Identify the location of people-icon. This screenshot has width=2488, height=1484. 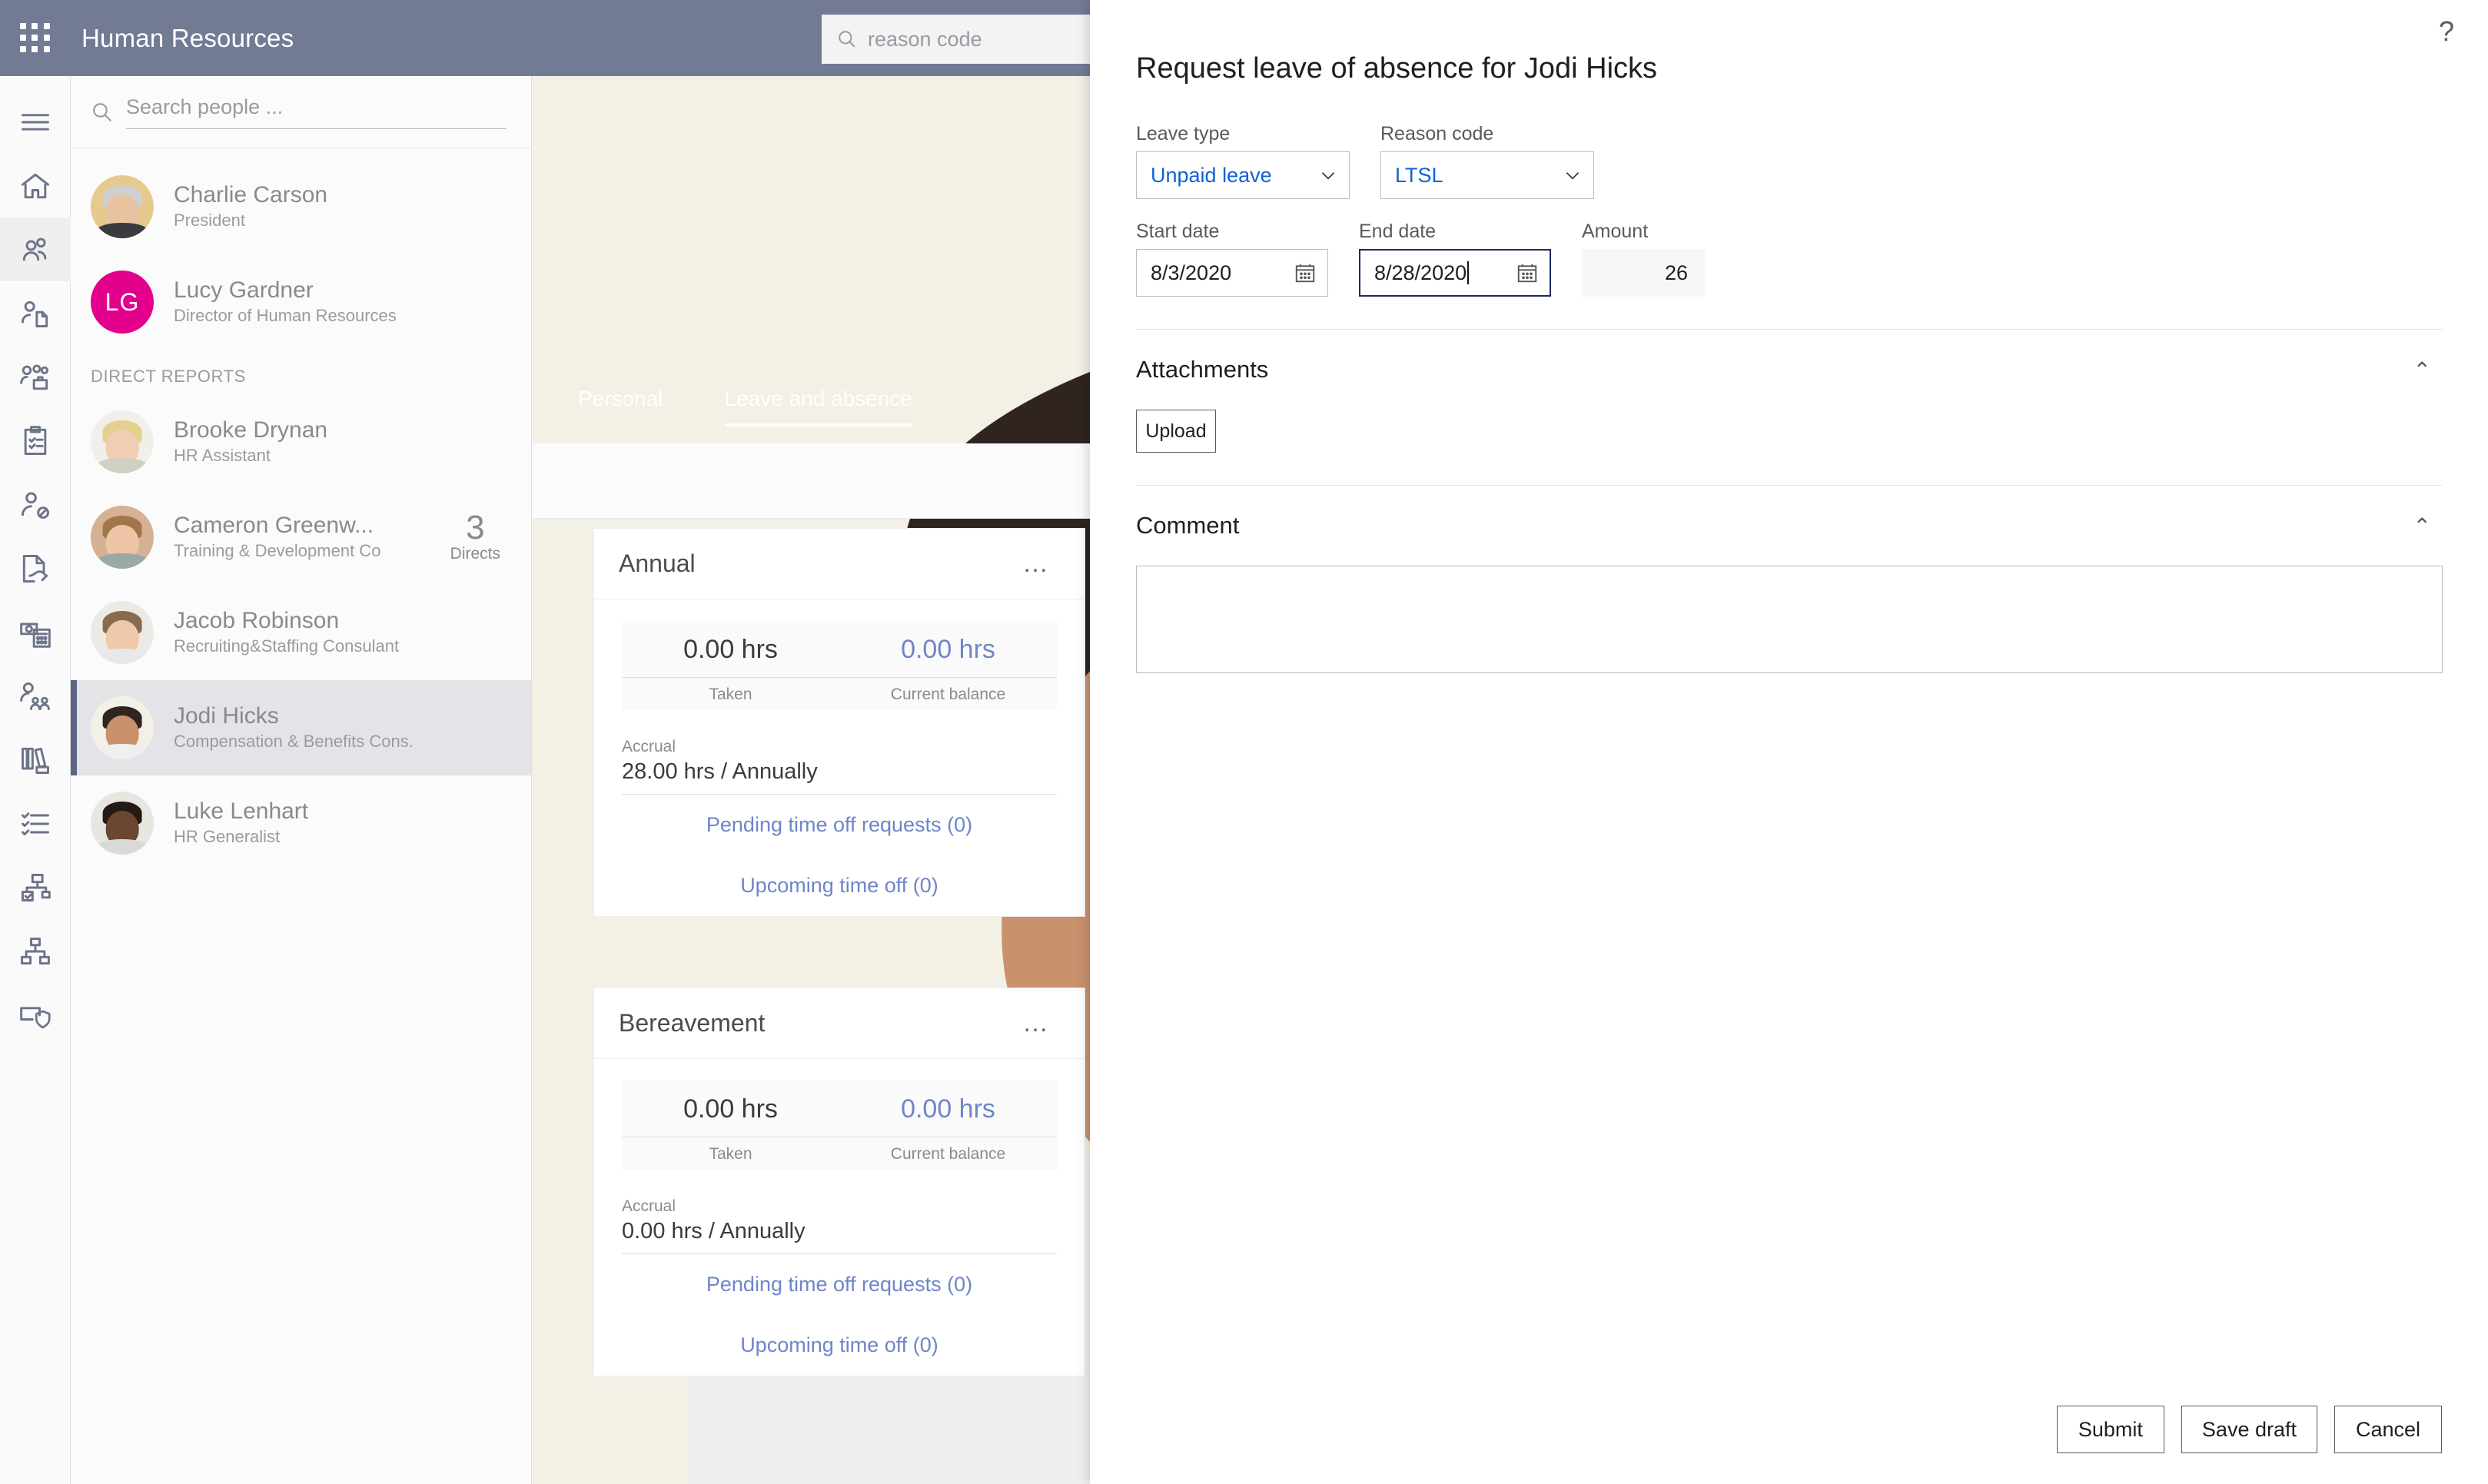
(34, 249).